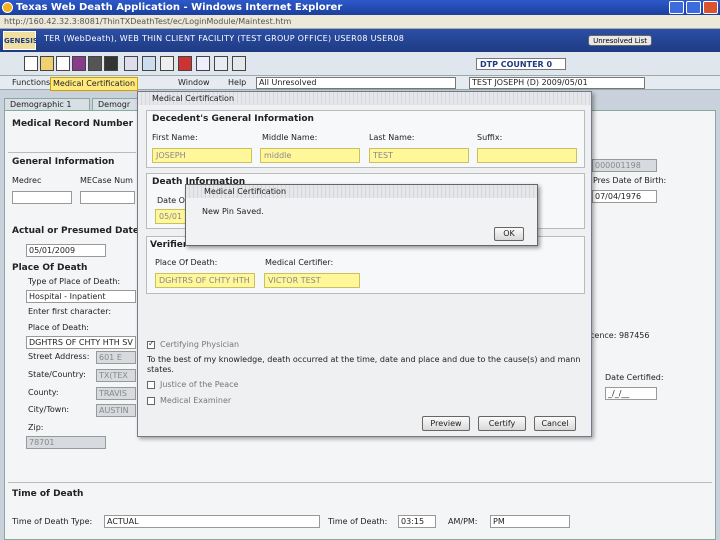 This screenshot has width=720, height=540. What do you see at coordinates (149, 63) in the screenshot?
I see `settings-icon` at bounding box center [149, 63].